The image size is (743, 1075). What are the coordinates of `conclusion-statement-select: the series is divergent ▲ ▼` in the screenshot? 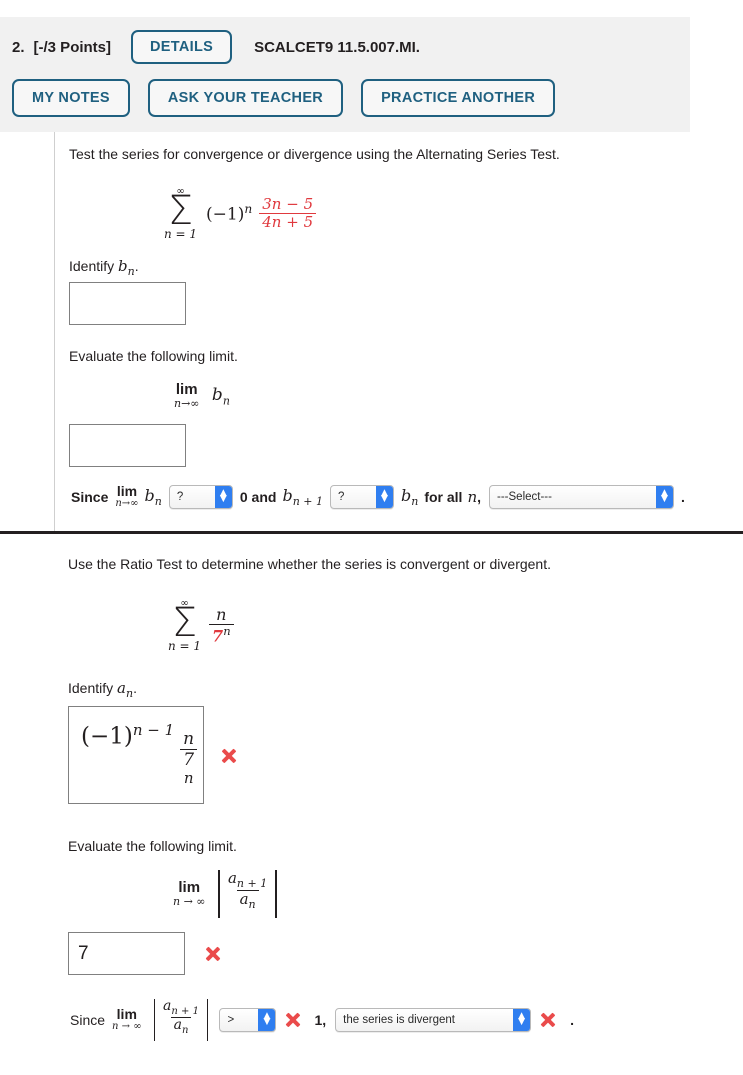 It's located at (433, 1020).